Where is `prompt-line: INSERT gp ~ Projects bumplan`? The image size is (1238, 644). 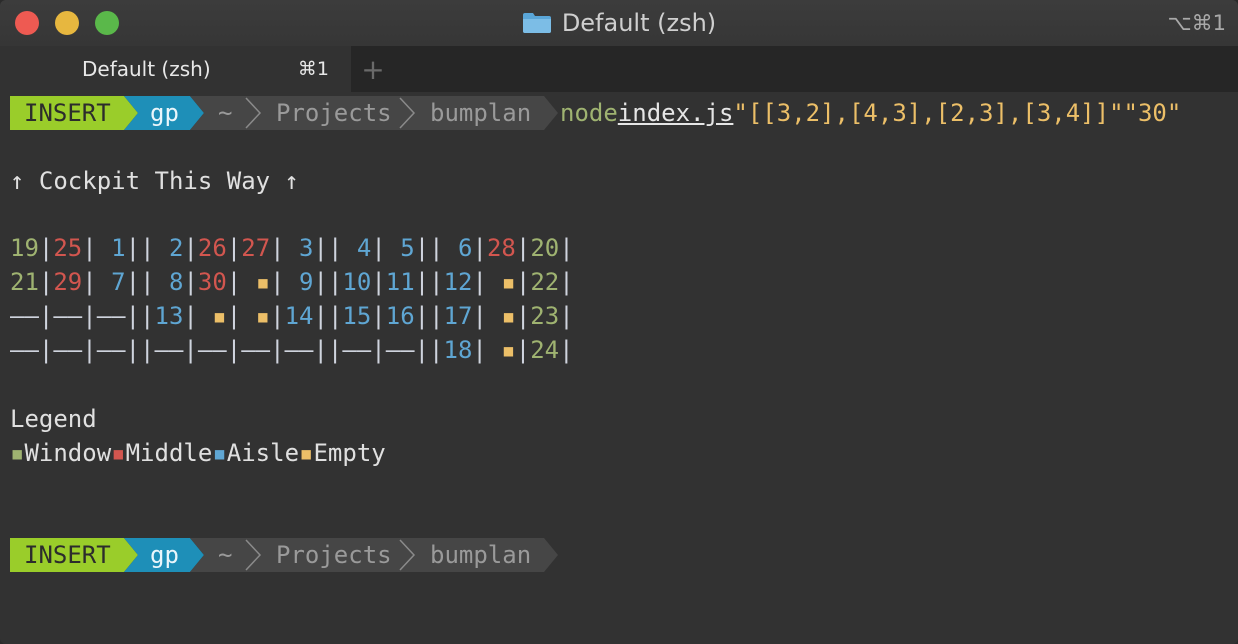 prompt-line: INSERT gp ~ Projects bumplan is located at coordinates (290, 555).